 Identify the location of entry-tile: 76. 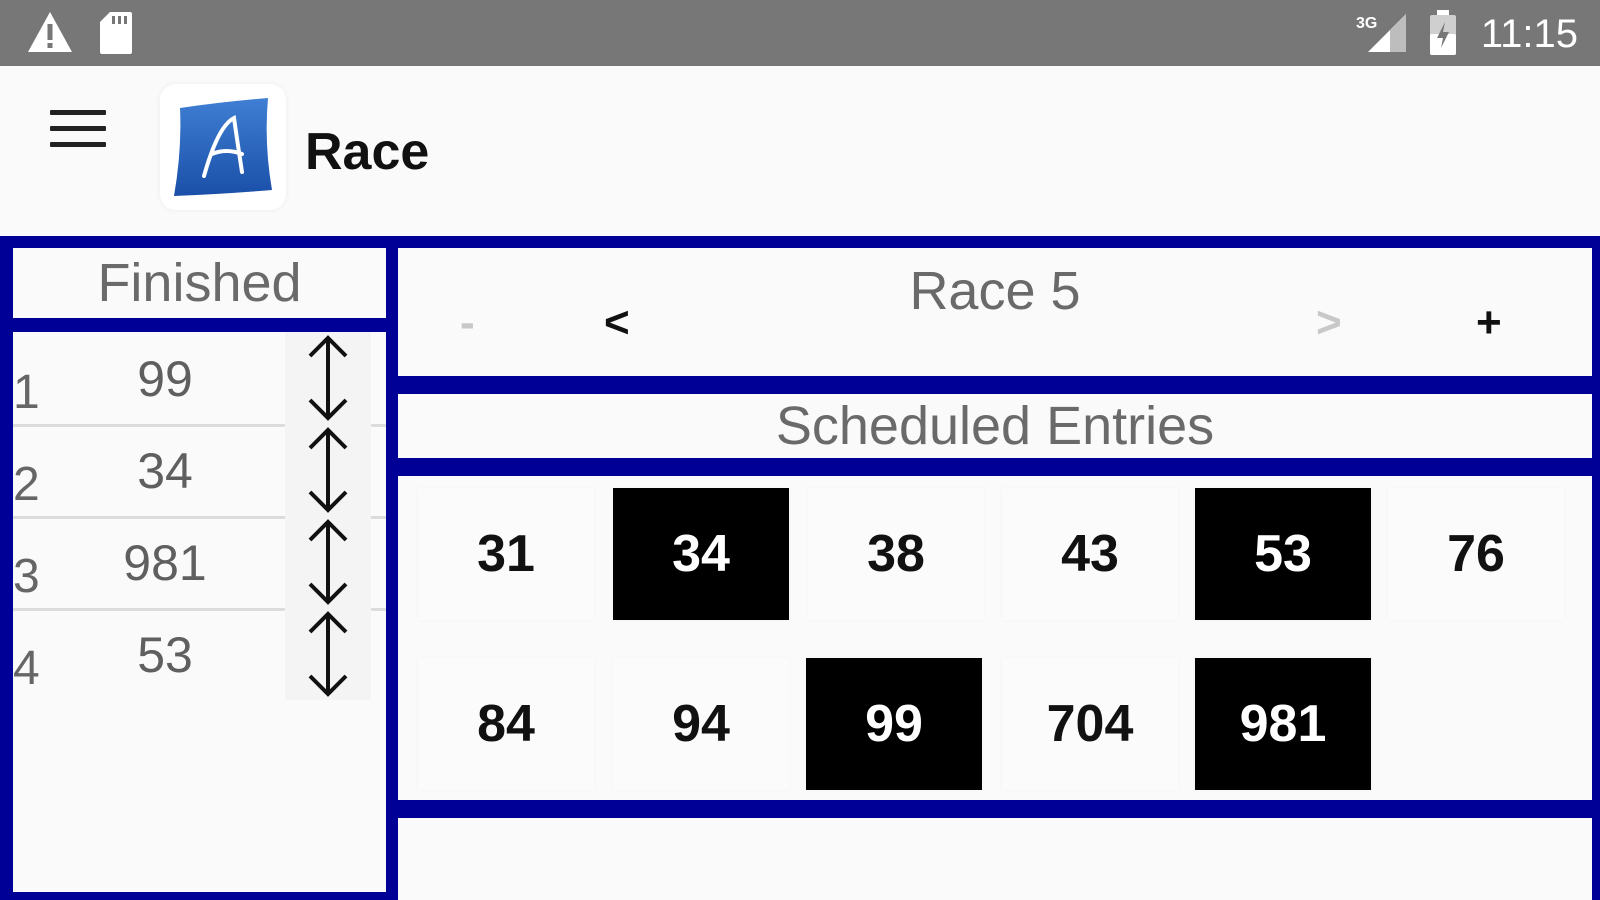
(1476, 554).